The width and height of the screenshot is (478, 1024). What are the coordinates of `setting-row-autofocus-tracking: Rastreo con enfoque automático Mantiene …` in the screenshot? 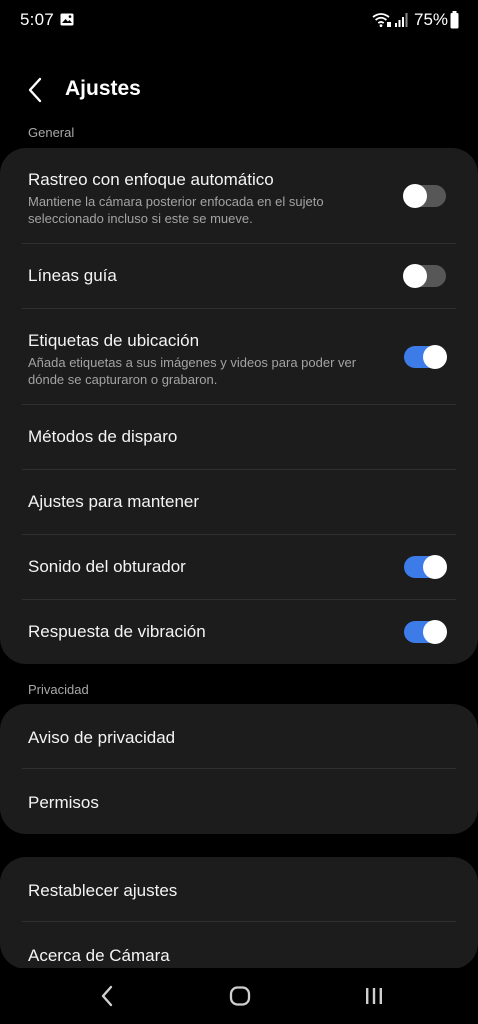 It's located at (239, 196).